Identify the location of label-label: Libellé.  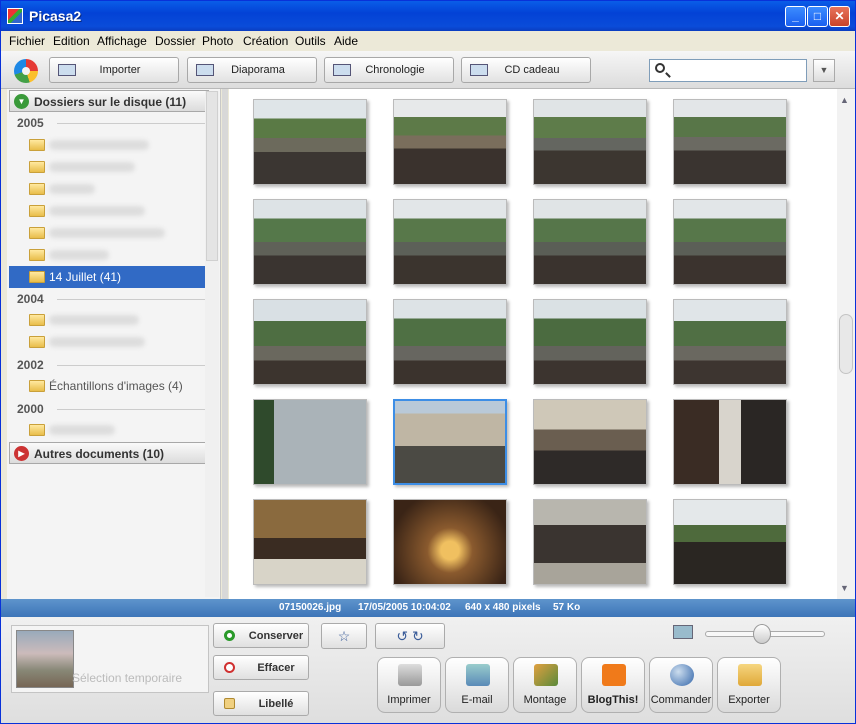
(276, 704).